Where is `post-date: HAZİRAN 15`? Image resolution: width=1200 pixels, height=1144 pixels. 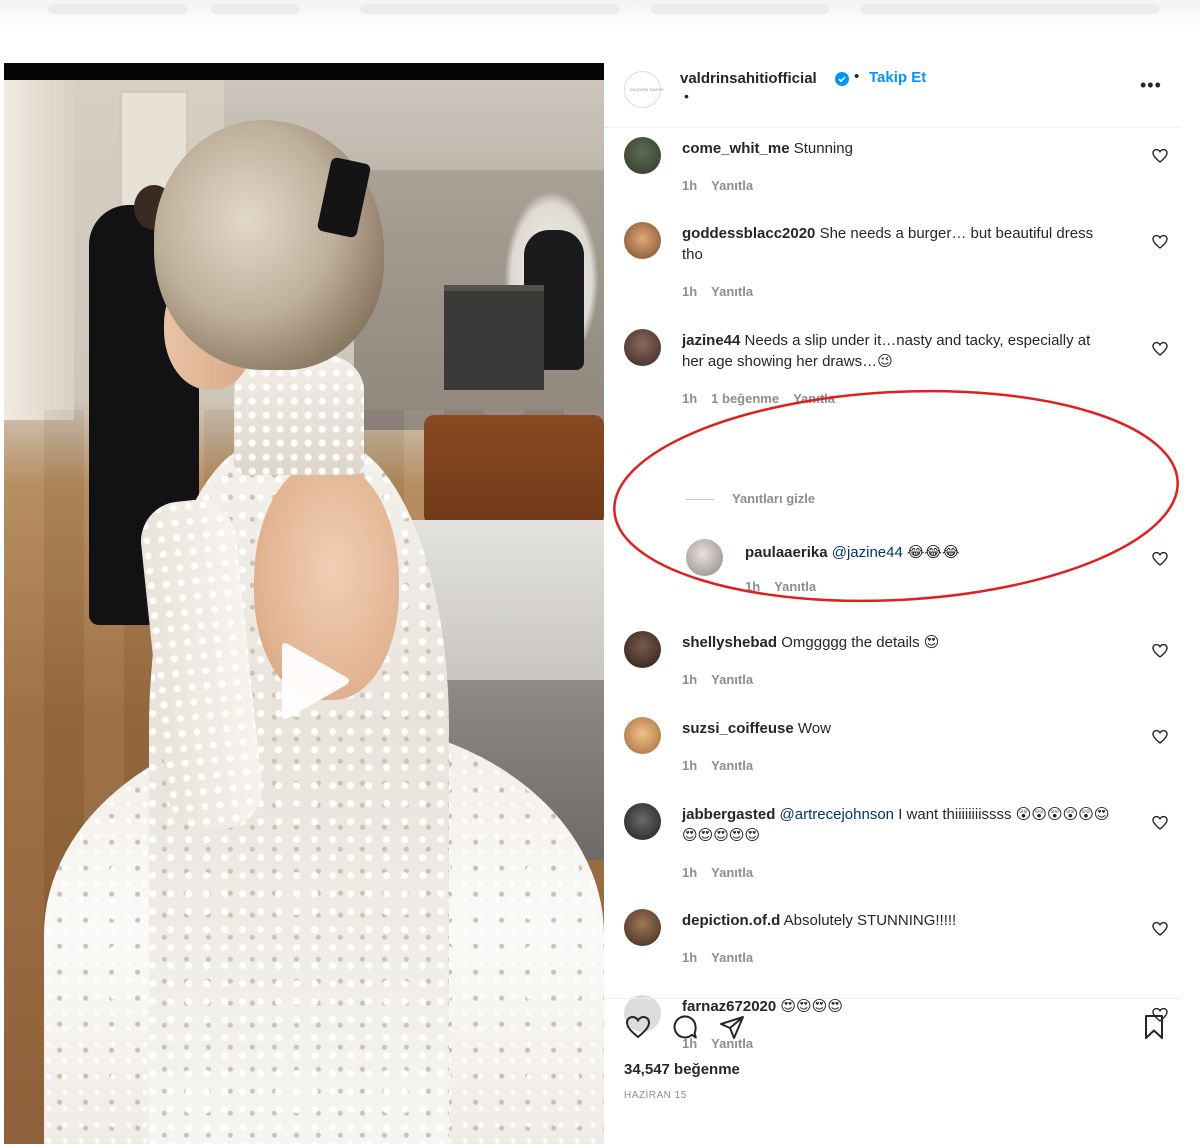 post-date: HAZİRAN 15 is located at coordinates (655, 1095).